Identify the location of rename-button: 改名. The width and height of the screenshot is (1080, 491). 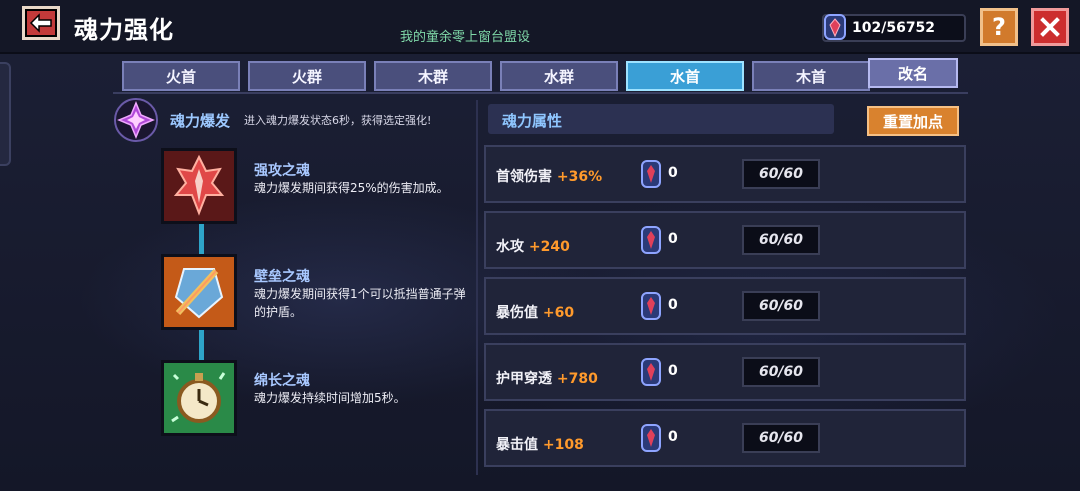
(913, 73).